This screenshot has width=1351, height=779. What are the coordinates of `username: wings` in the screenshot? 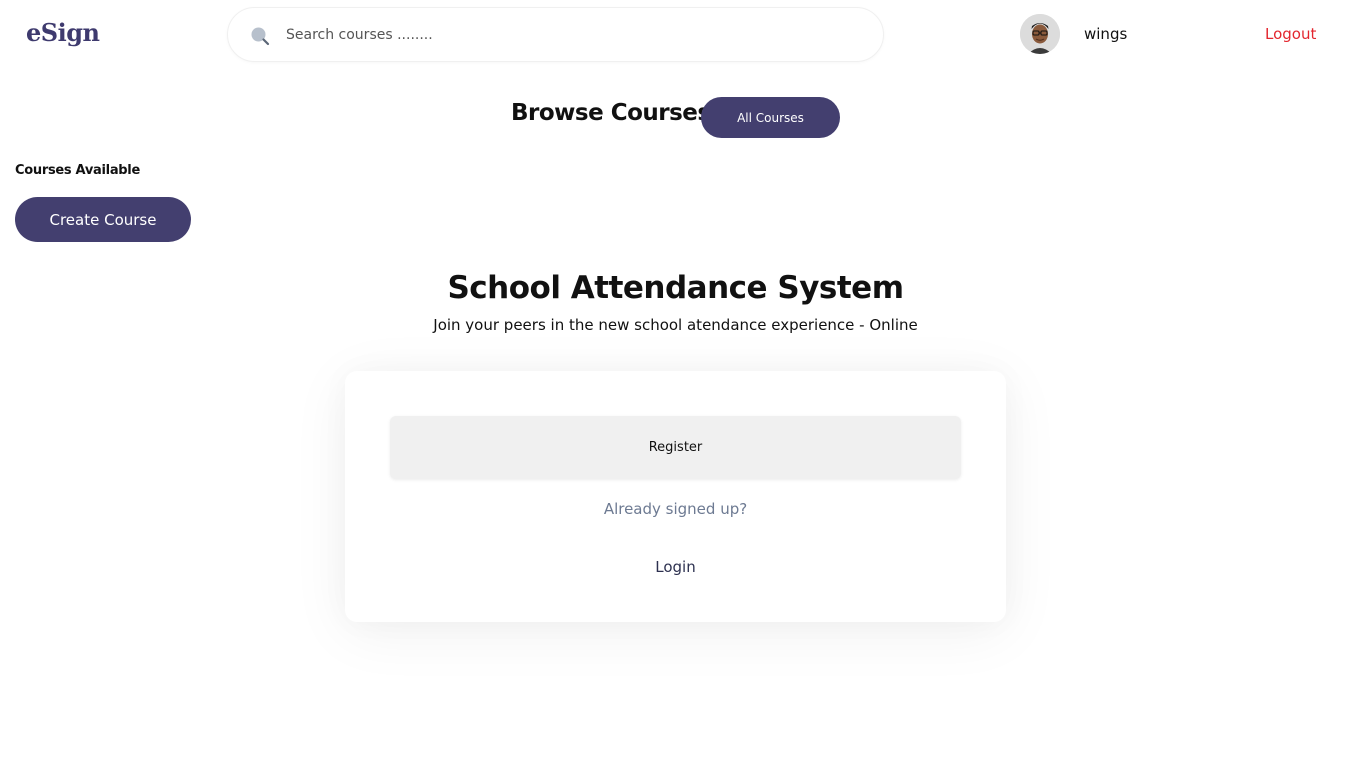 It's located at (1106, 34).